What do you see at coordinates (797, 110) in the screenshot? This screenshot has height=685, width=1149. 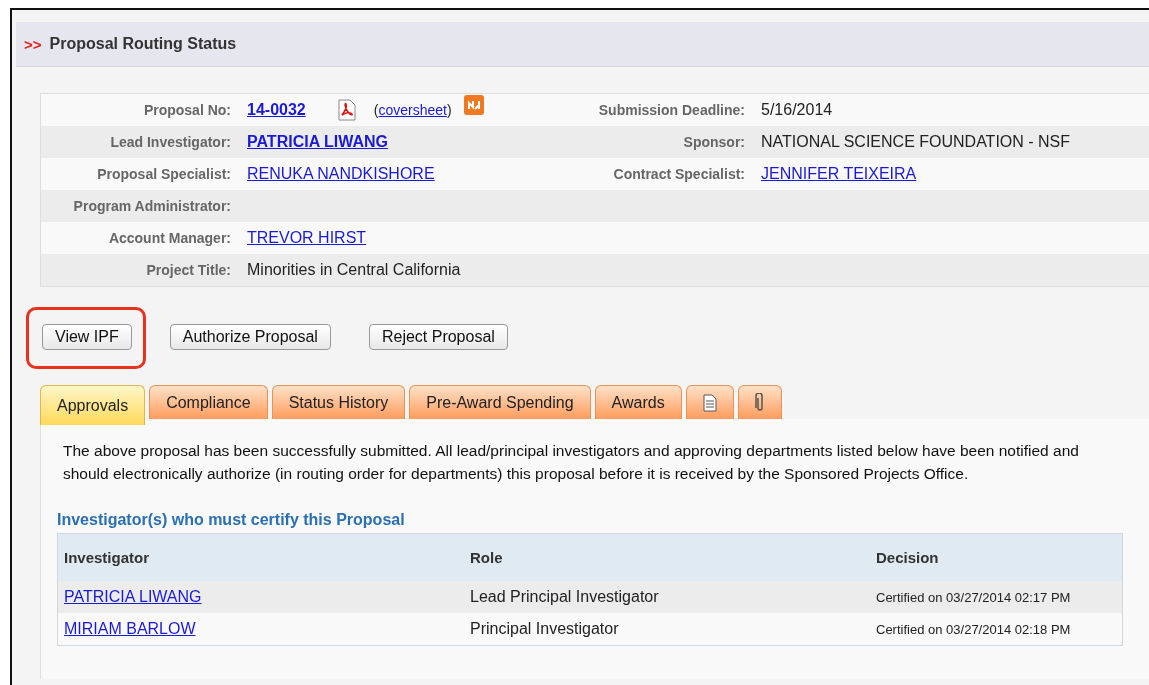 I see `value-text: 5/16/2014` at bounding box center [797, 110].